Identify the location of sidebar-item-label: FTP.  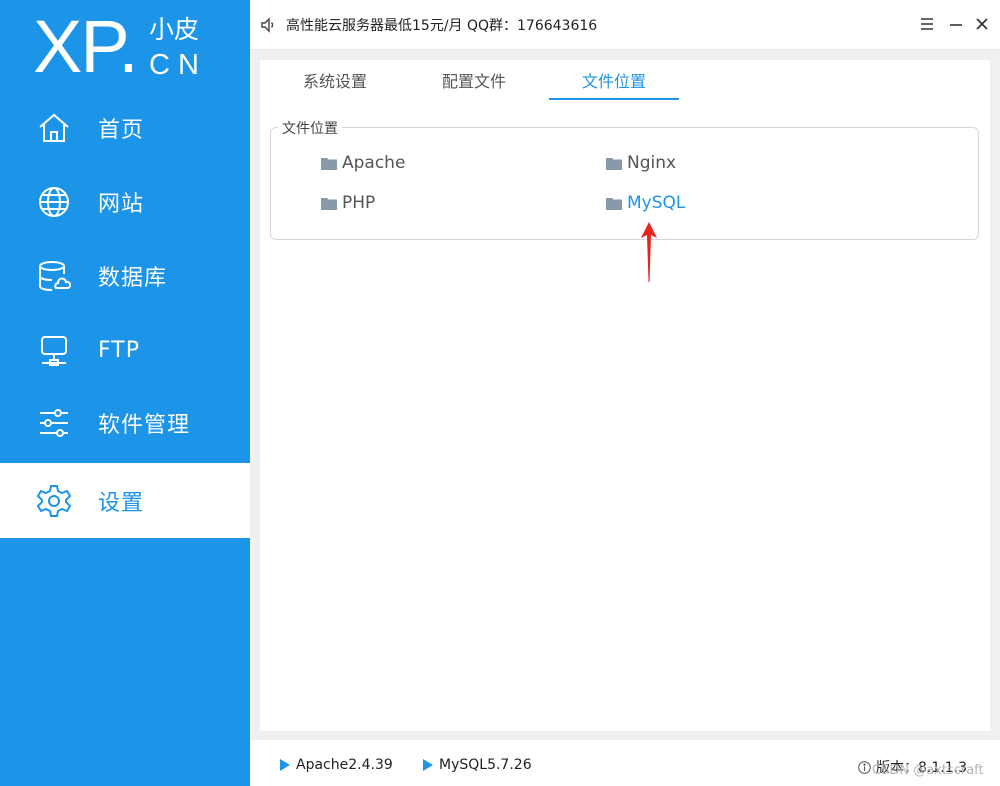
(119, 350).